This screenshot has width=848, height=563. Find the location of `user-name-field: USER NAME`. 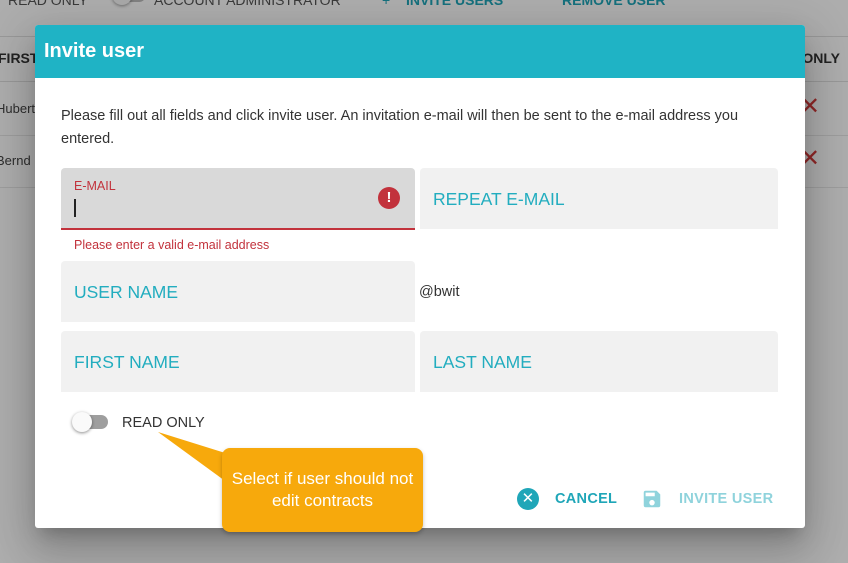

user-name-field: USER NAME is located at coordinates (238, 291).